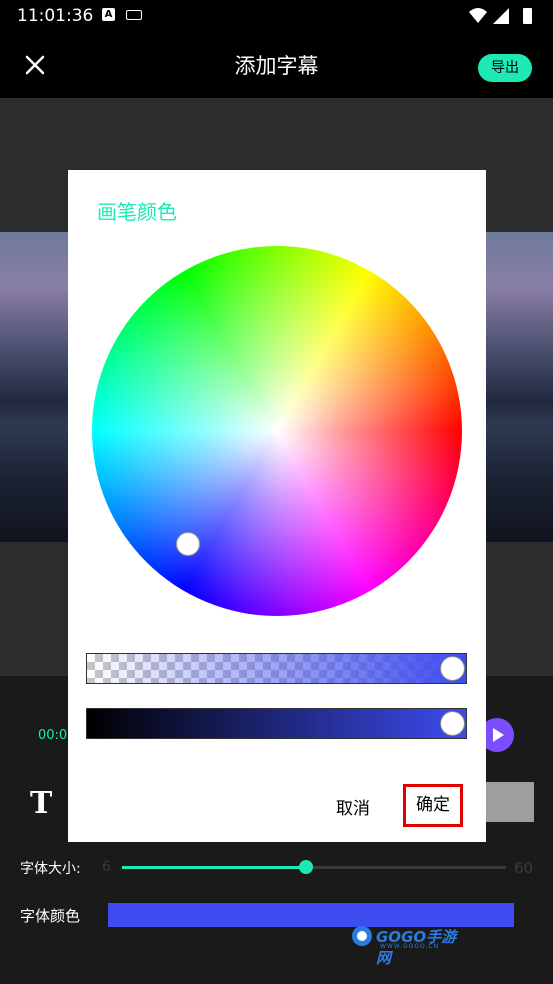 This screenshot has height=984, width=553. I want to click on signal-icon, so click(501, 16).